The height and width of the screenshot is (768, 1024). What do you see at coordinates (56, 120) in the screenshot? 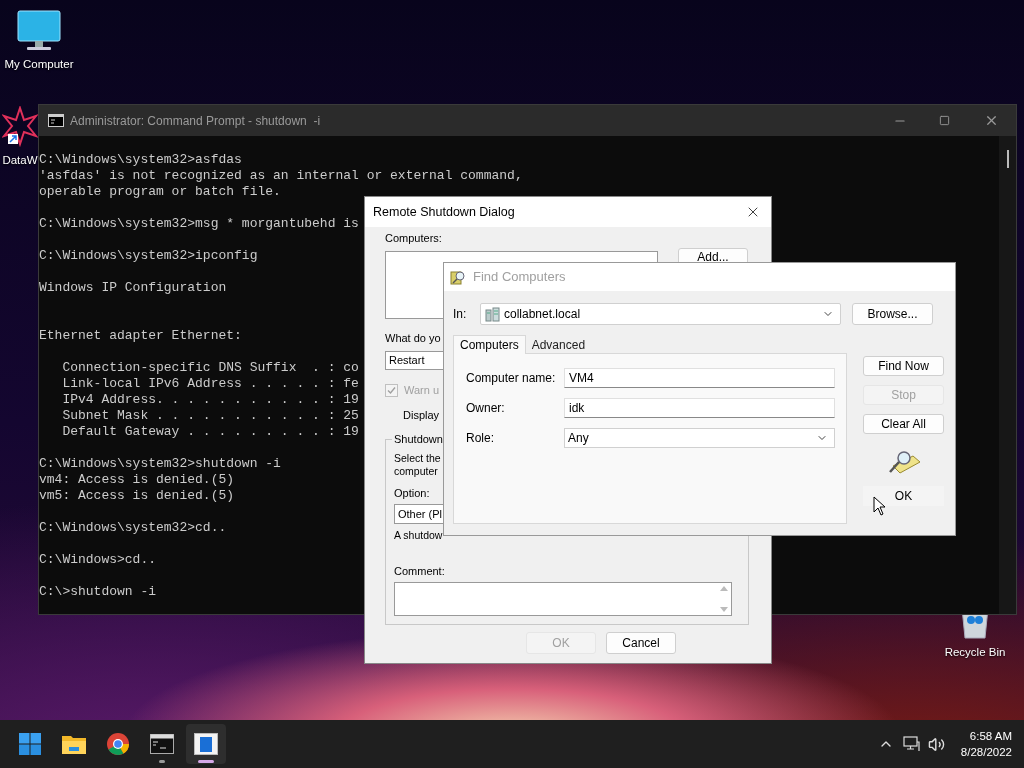
I see `console-icon` at bounding box center [56, 120].